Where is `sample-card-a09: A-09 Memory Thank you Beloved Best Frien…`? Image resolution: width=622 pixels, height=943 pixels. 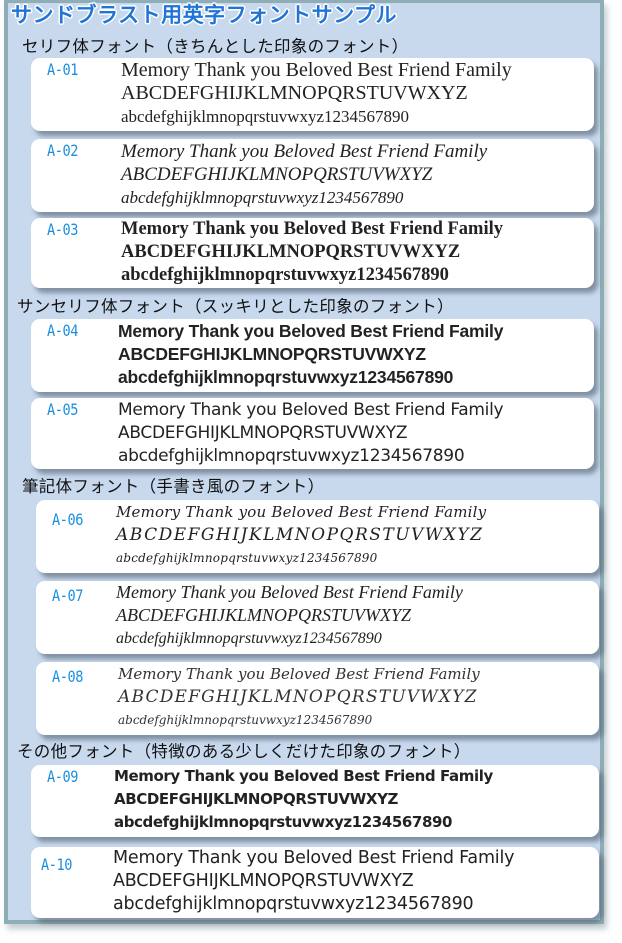 sample-card-a09: A-09 Memory Thank you Beloved Best Frien… is located at coordinates (315, 801).